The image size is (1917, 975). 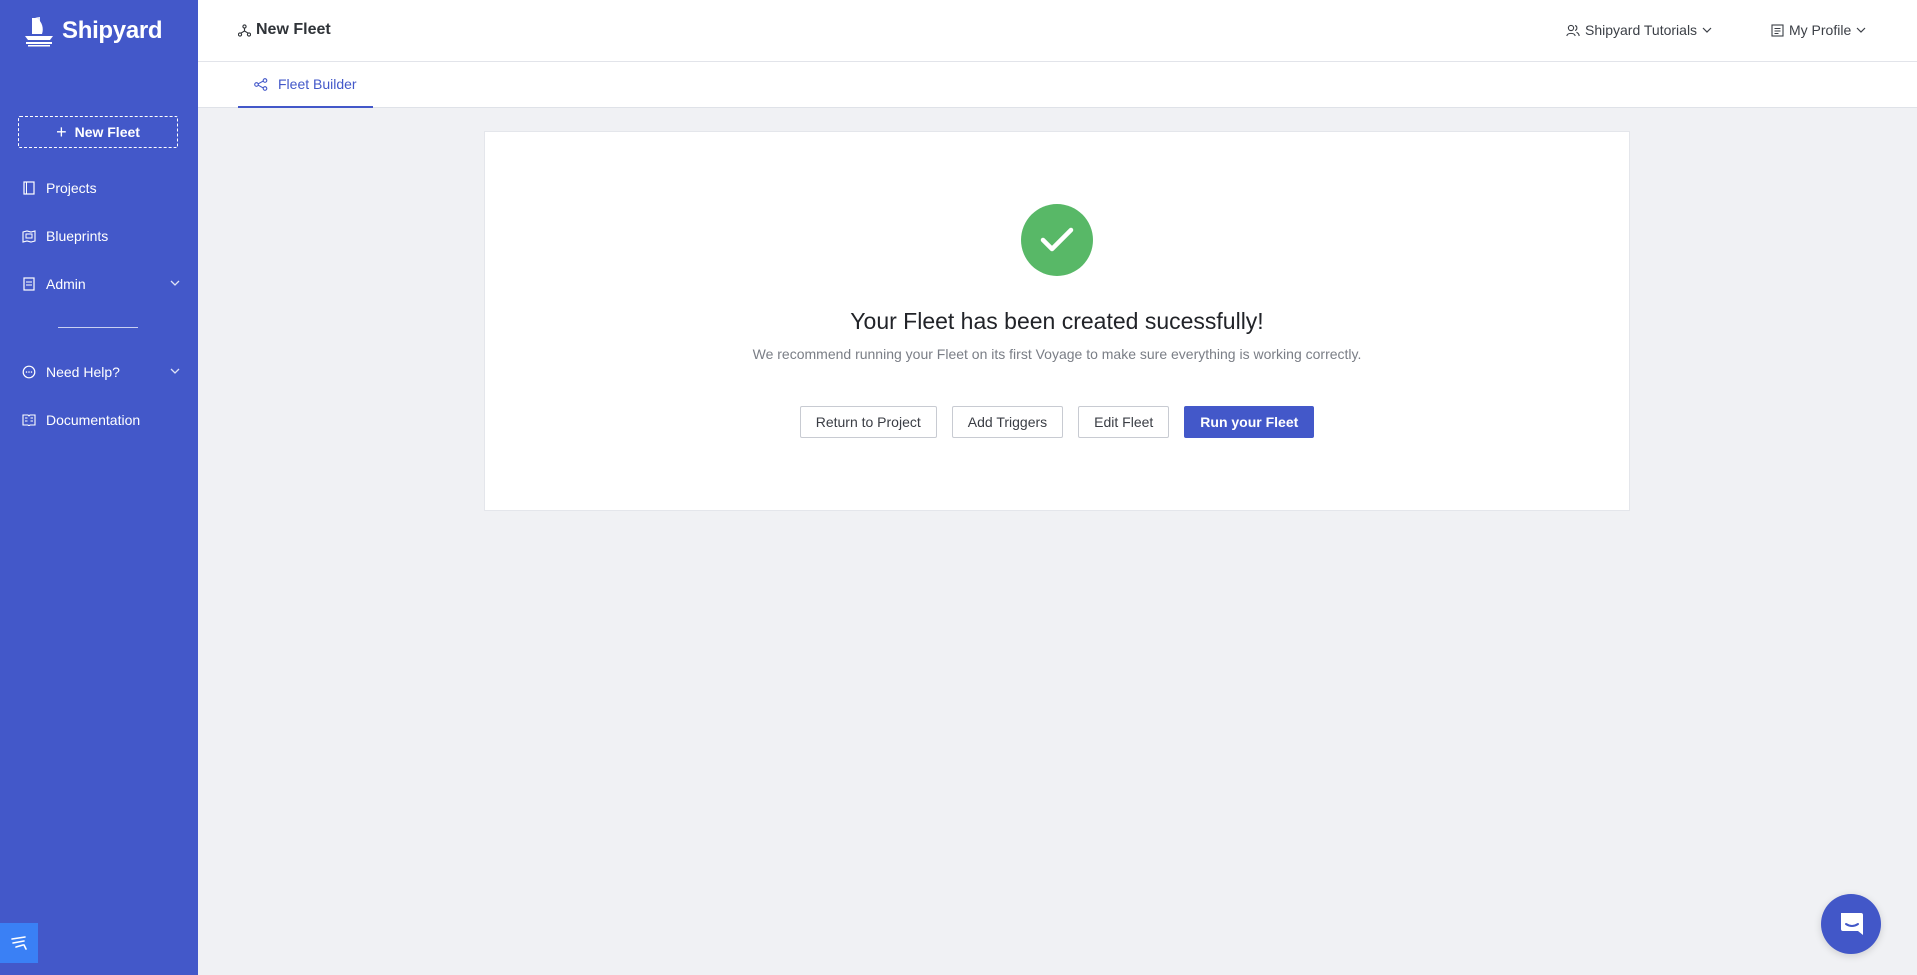 I want to click on nodes-icon, so click(x=261, y=84).